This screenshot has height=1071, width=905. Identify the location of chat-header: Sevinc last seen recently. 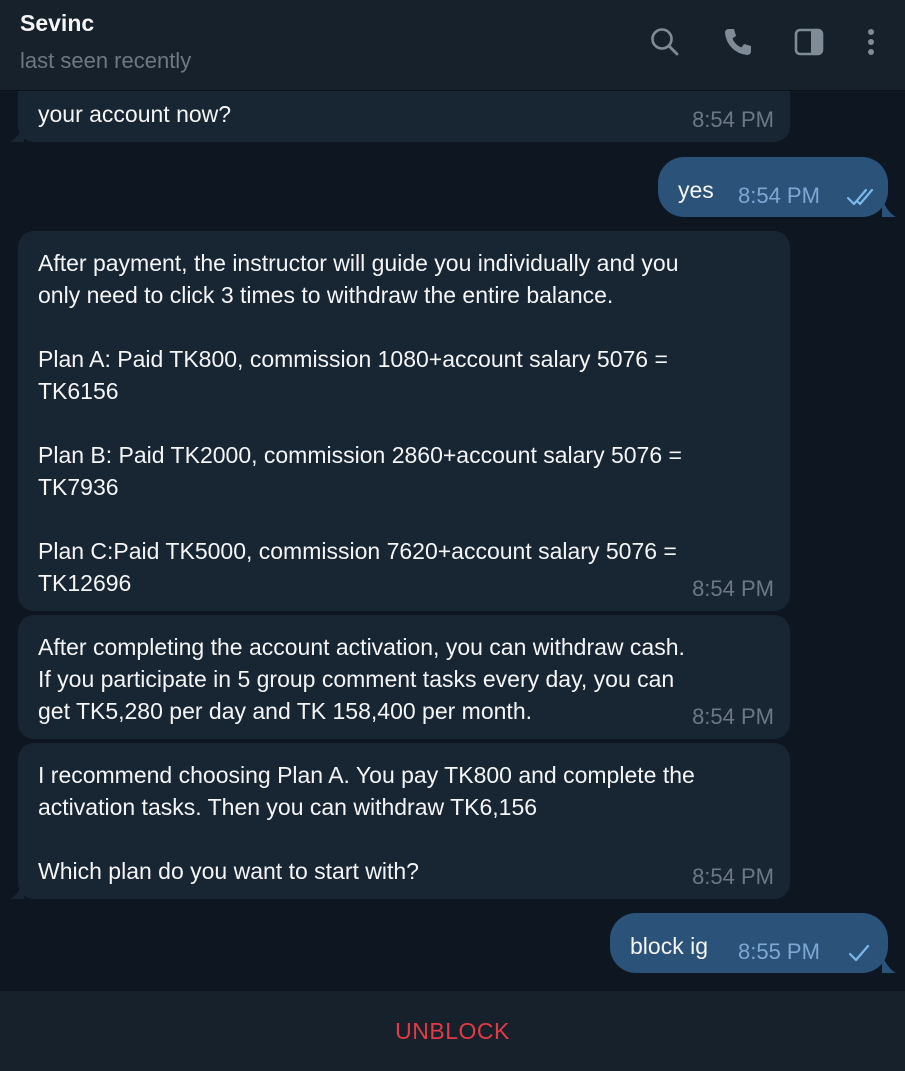
(452, 45).